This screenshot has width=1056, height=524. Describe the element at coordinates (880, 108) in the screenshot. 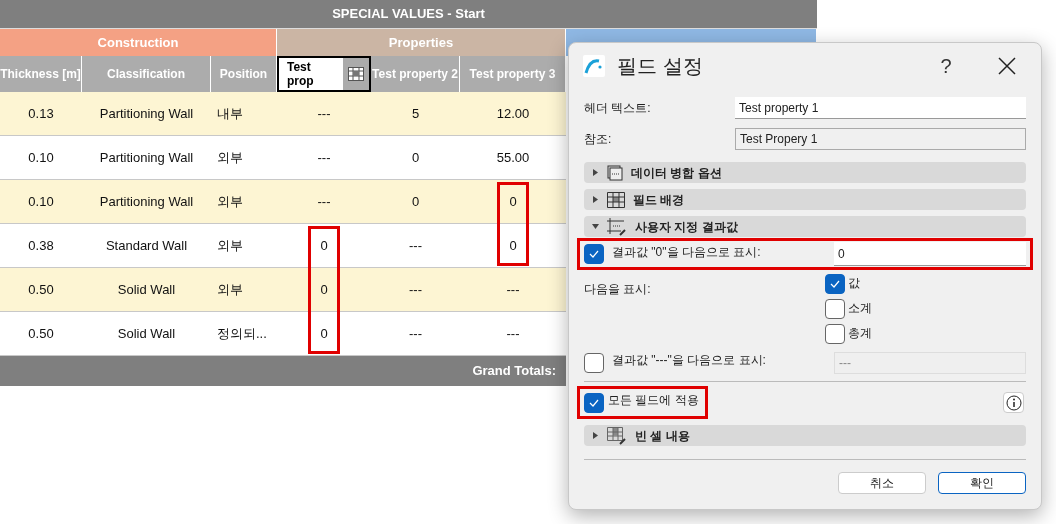

I see `header-text-field: Test property 1` at that location.